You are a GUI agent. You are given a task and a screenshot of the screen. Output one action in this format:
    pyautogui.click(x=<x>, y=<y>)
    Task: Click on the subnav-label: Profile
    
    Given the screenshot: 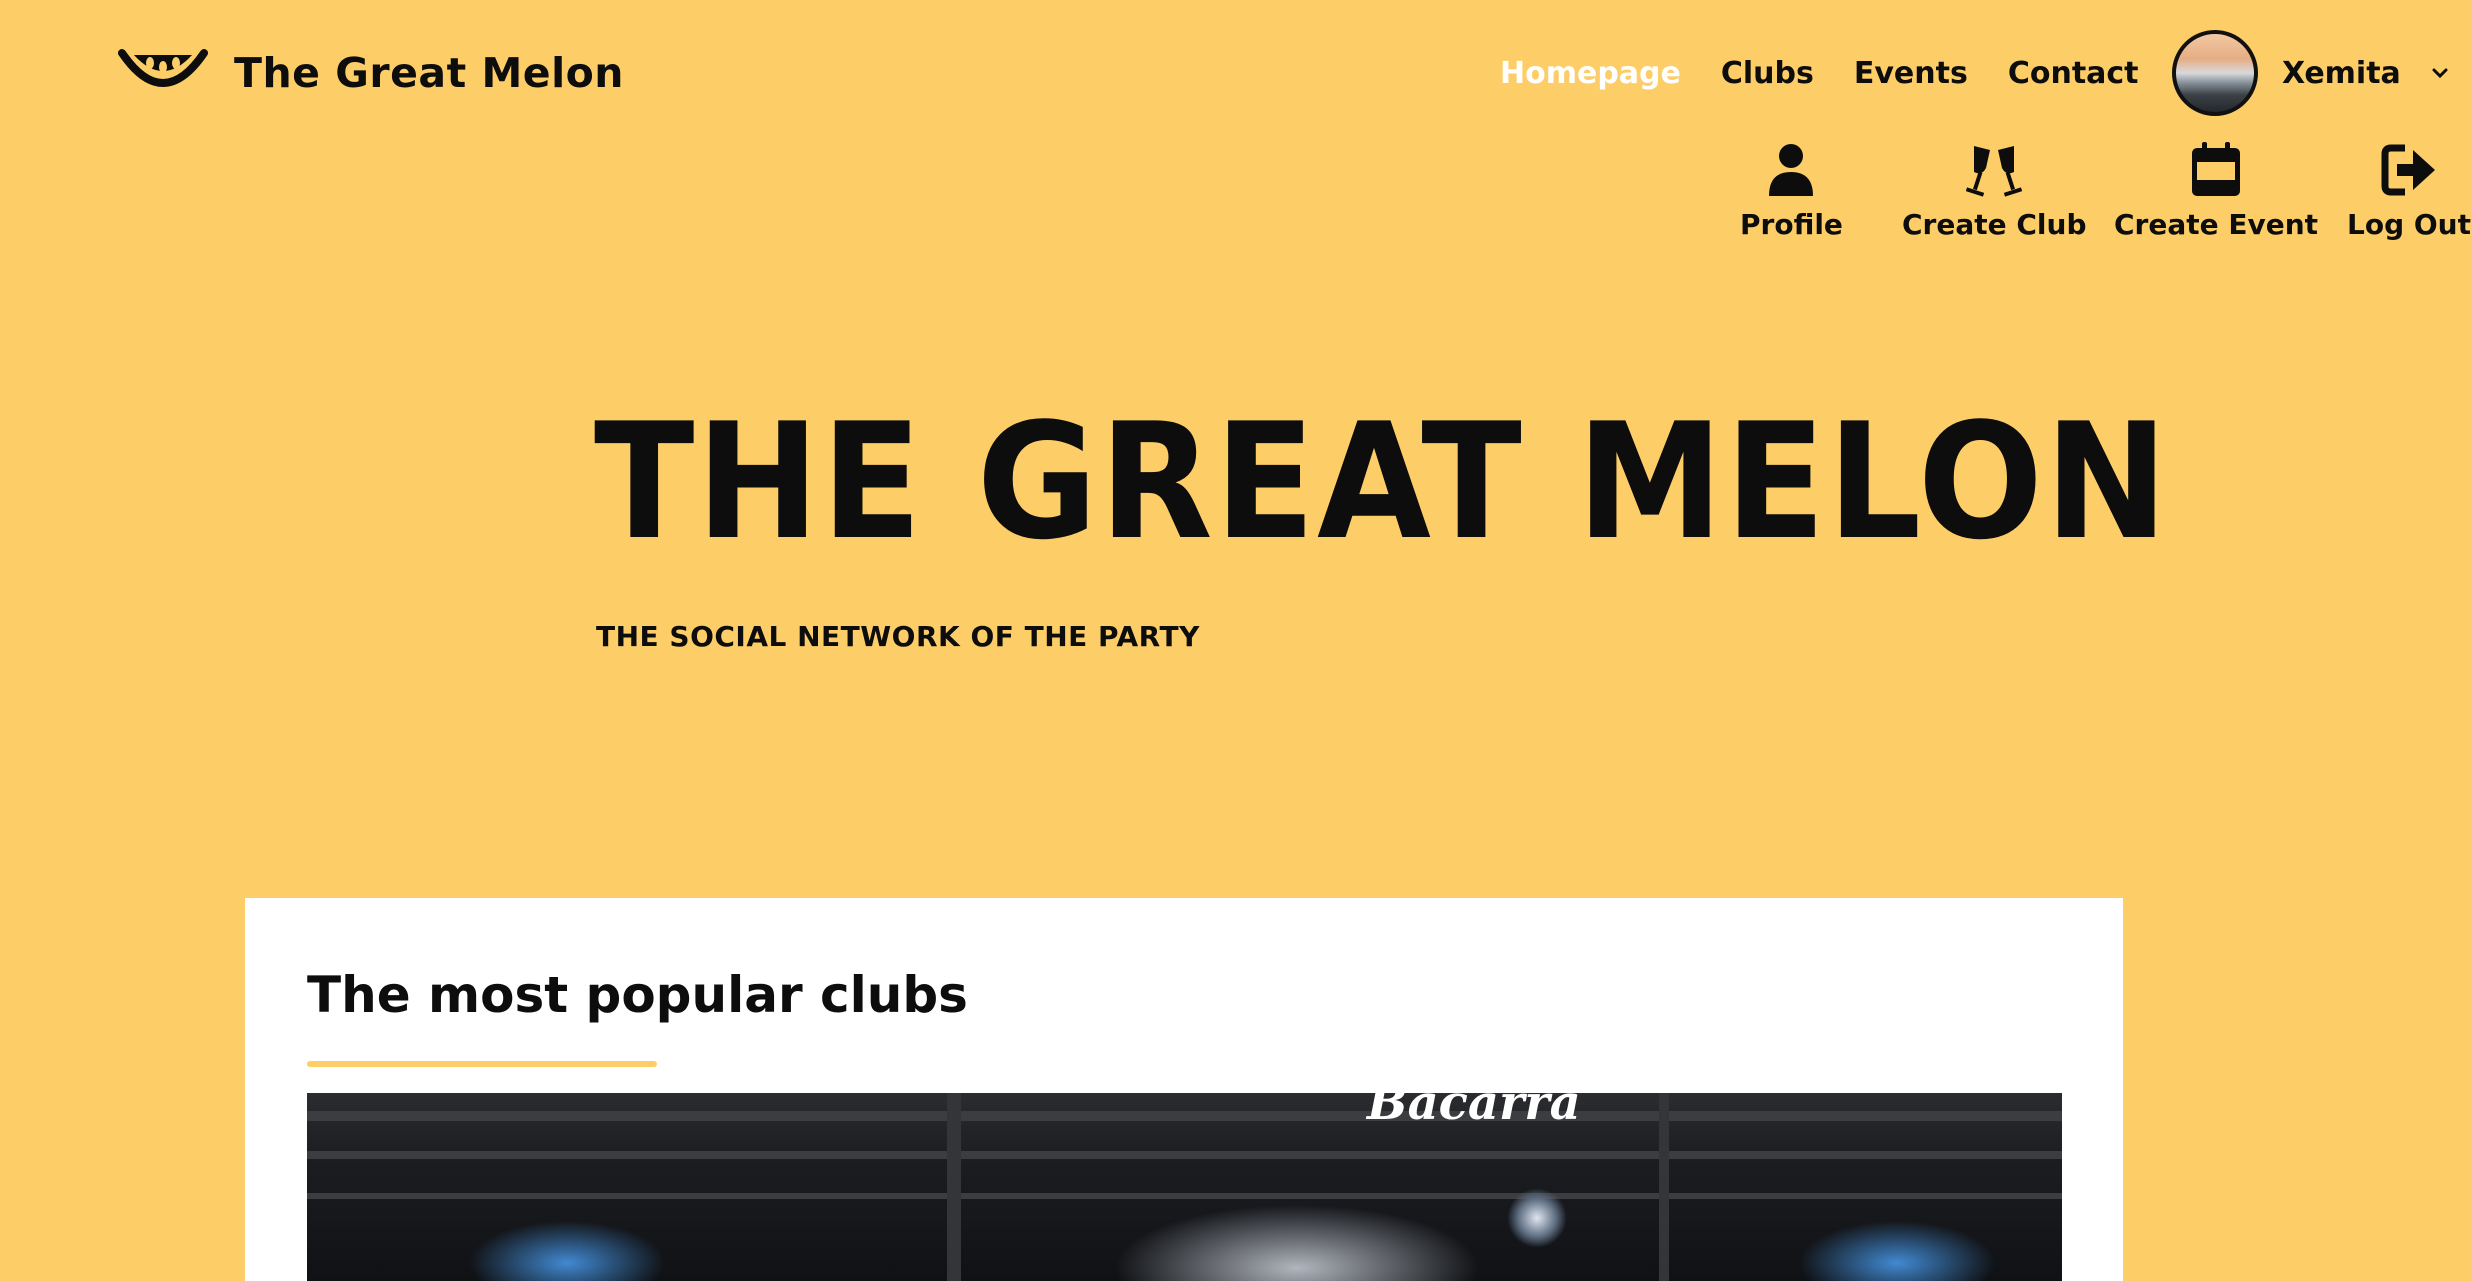 What is the action you would take?
    pyautogui.click(x=1791, y=224)
    